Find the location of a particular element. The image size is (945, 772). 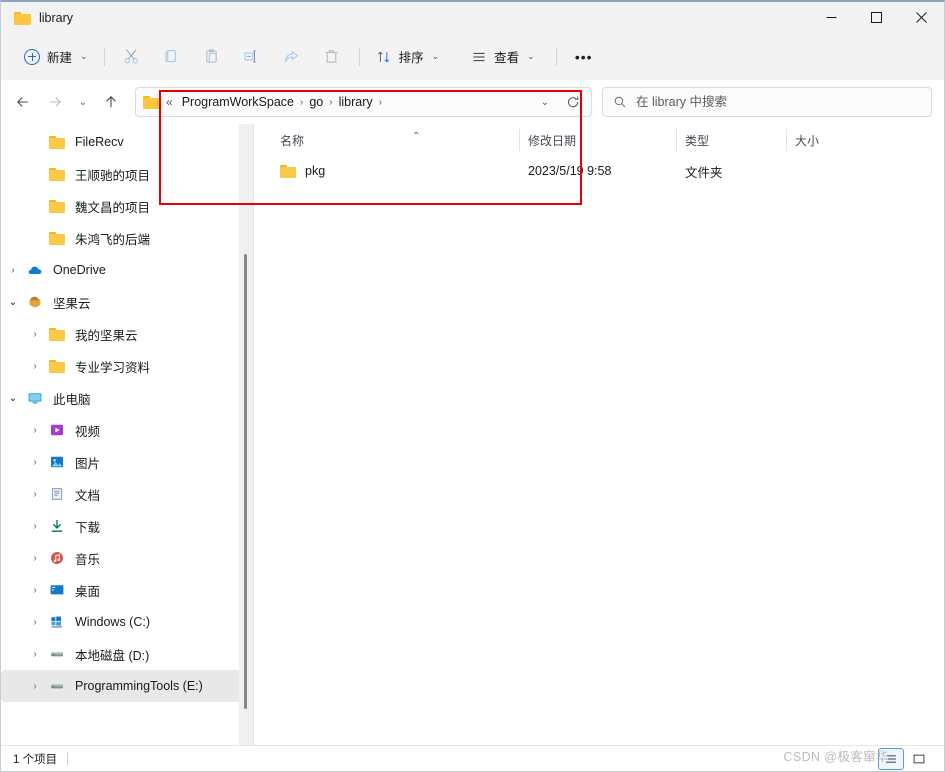

sidebar-item-16: › 本地磁盘 (D:) is located at coordinates (126, 654).